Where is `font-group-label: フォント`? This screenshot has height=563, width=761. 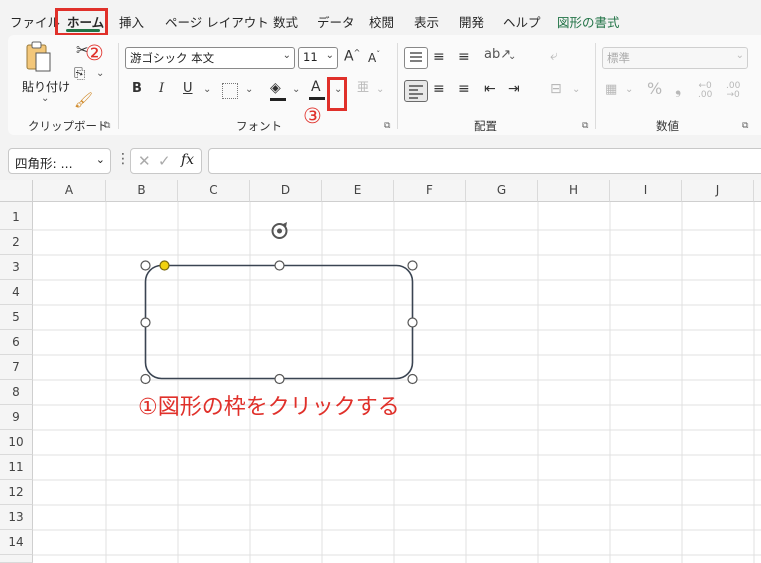
font-group-label: フォント is located at coordinates (259, 126).